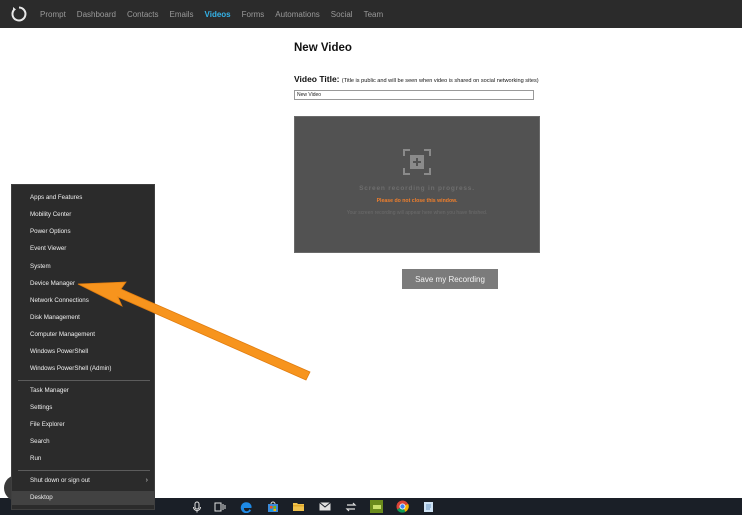 The image size is (742, 515). What do you see at coordinates (83, 249) in the screenshot?
I see `menu-event-viewer: Event Viewer` at bounding box center [83, 249].